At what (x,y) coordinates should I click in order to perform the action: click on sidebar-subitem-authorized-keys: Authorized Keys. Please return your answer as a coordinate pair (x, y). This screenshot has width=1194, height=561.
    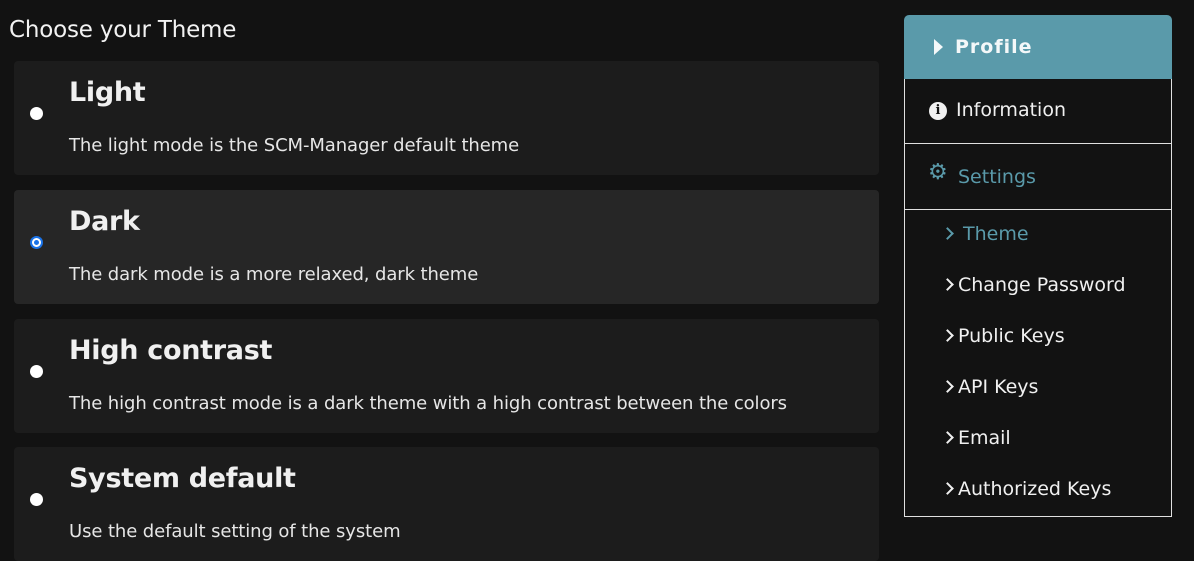
    Looking at the image, I should click on (1038, 490).